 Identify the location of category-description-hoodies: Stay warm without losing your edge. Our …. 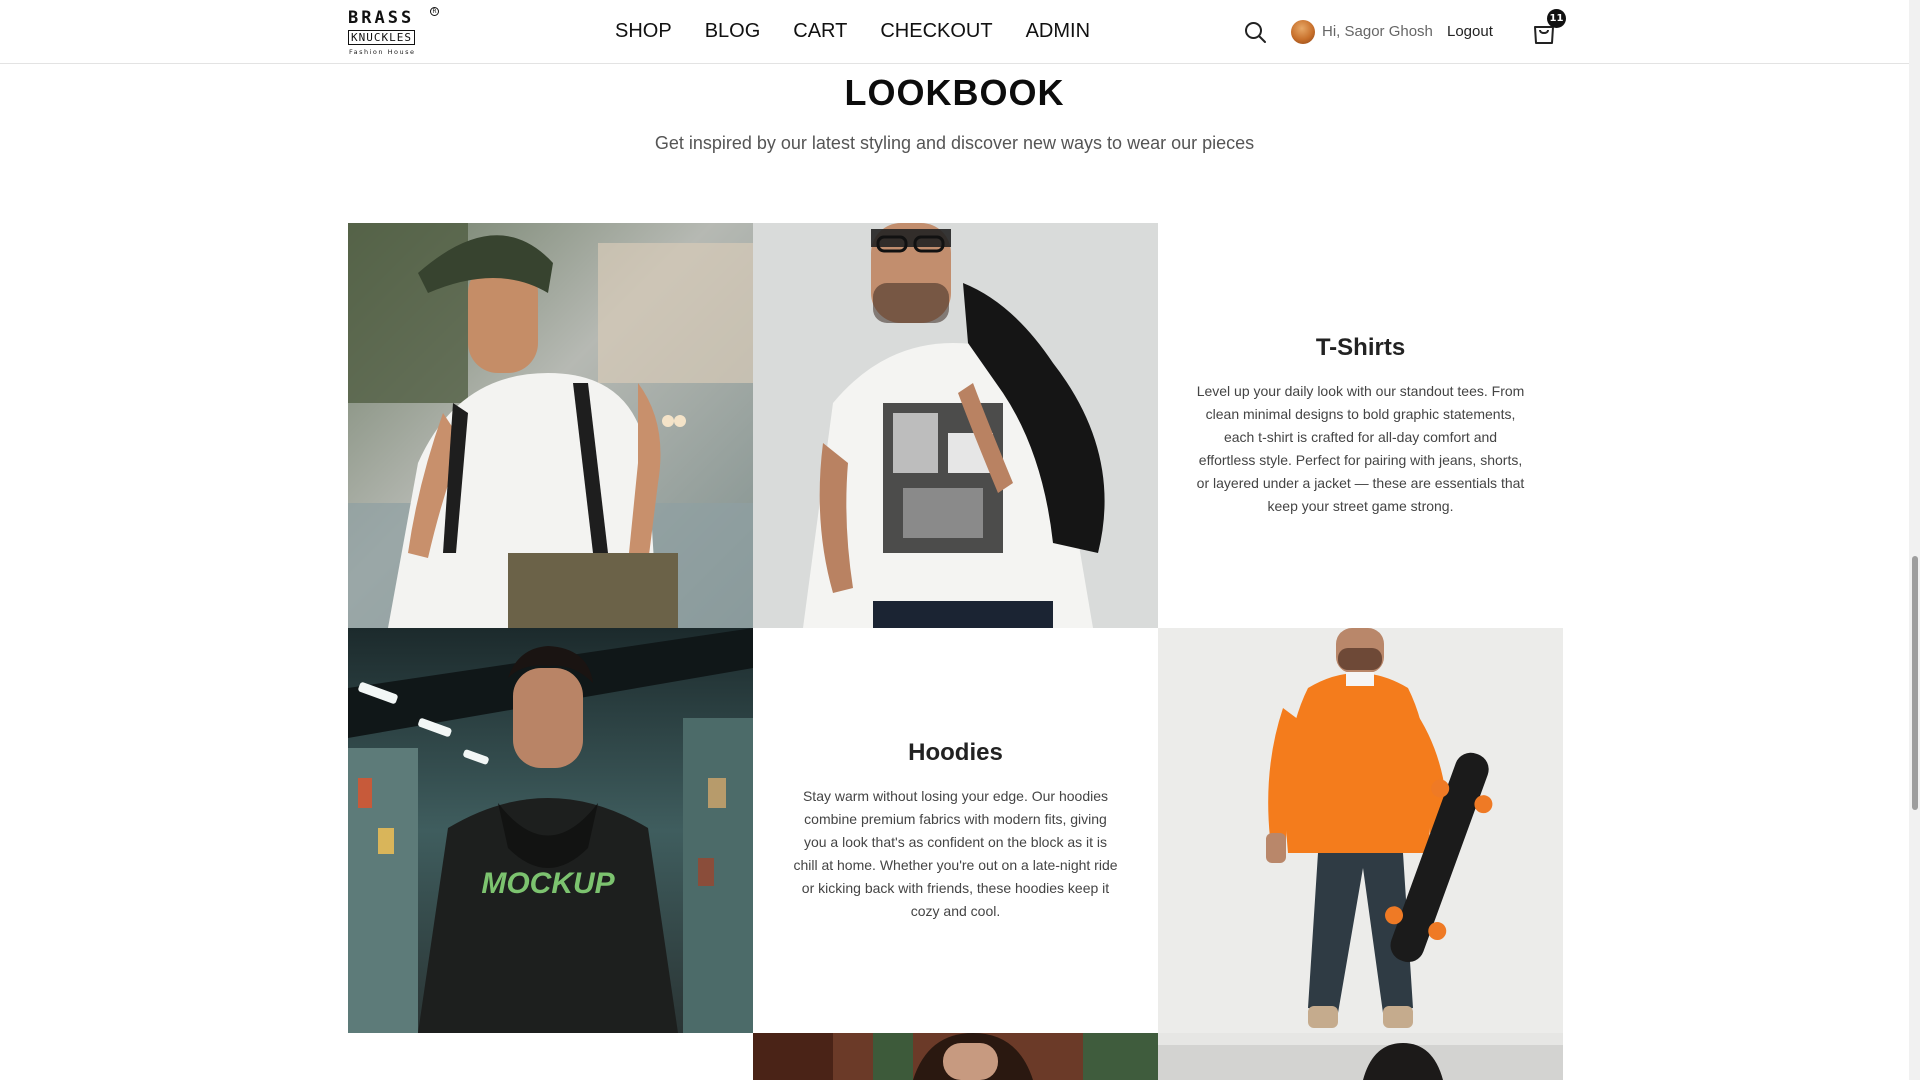
(955, 853).